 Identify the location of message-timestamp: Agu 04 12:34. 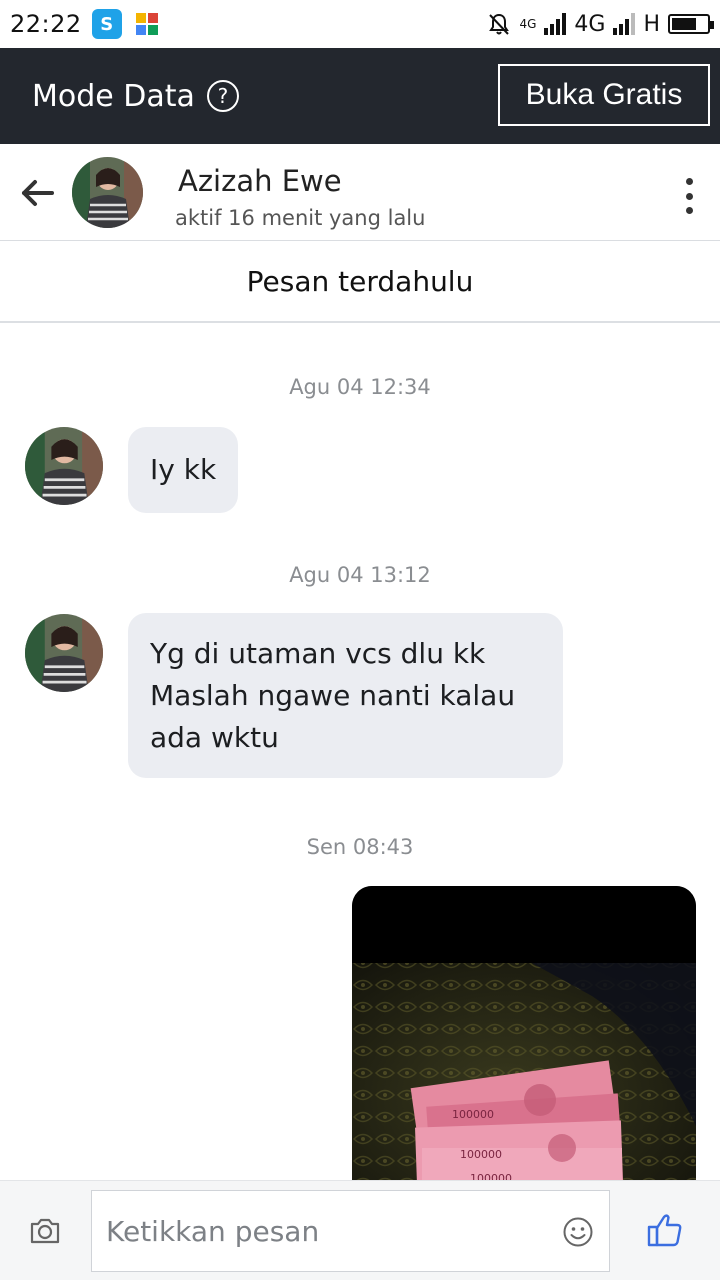
(360, 387).